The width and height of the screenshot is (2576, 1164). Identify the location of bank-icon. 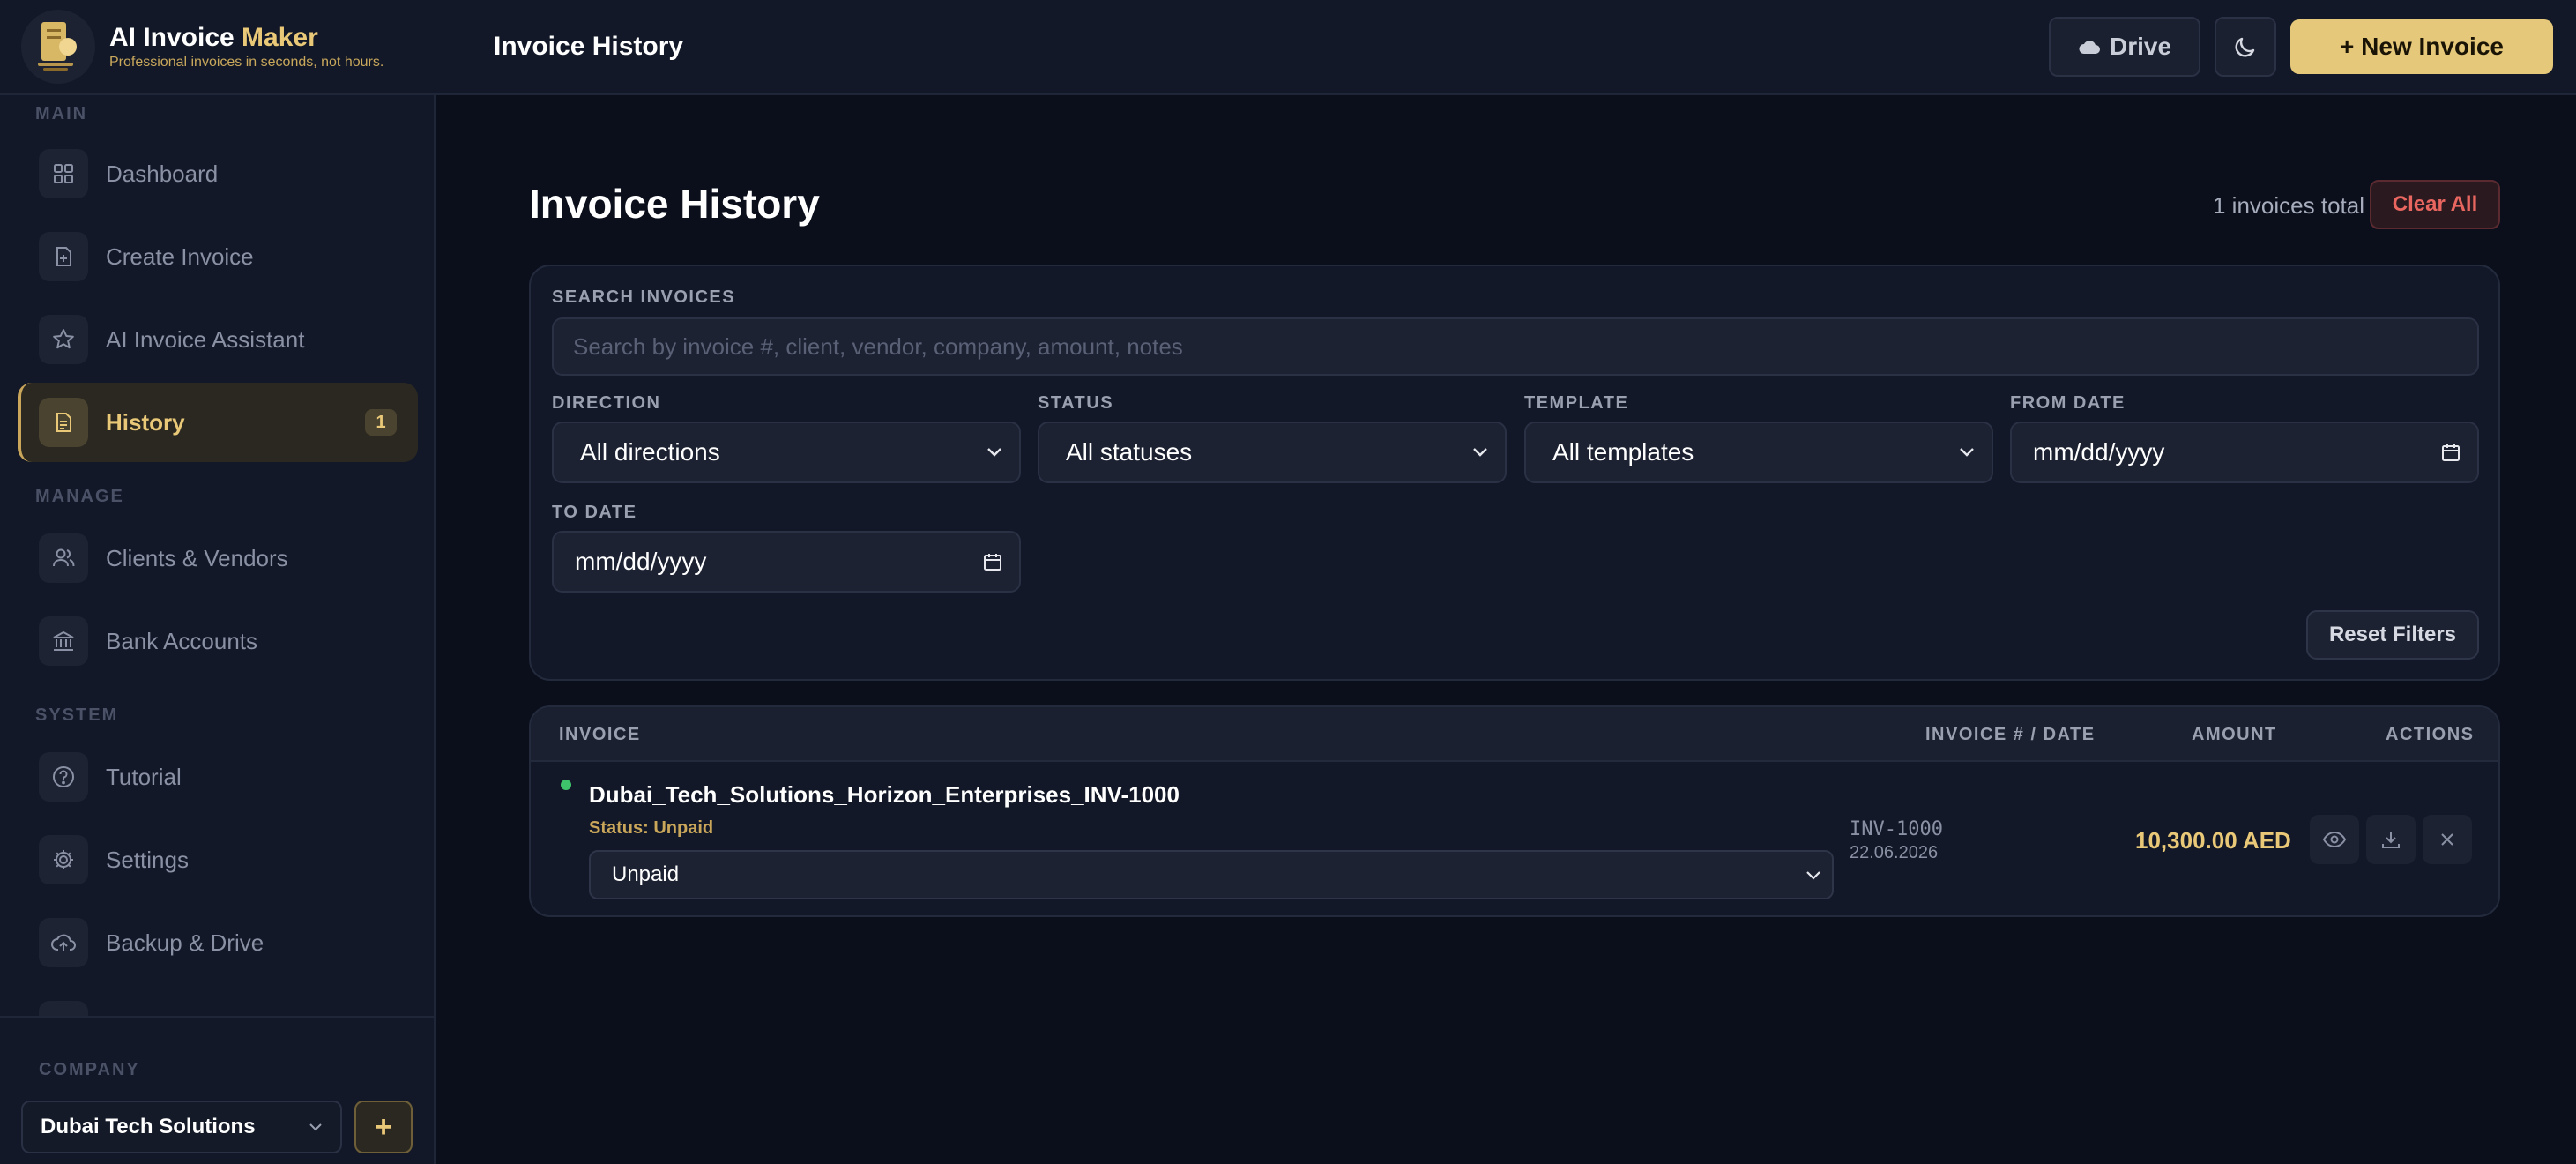
(64, 641).